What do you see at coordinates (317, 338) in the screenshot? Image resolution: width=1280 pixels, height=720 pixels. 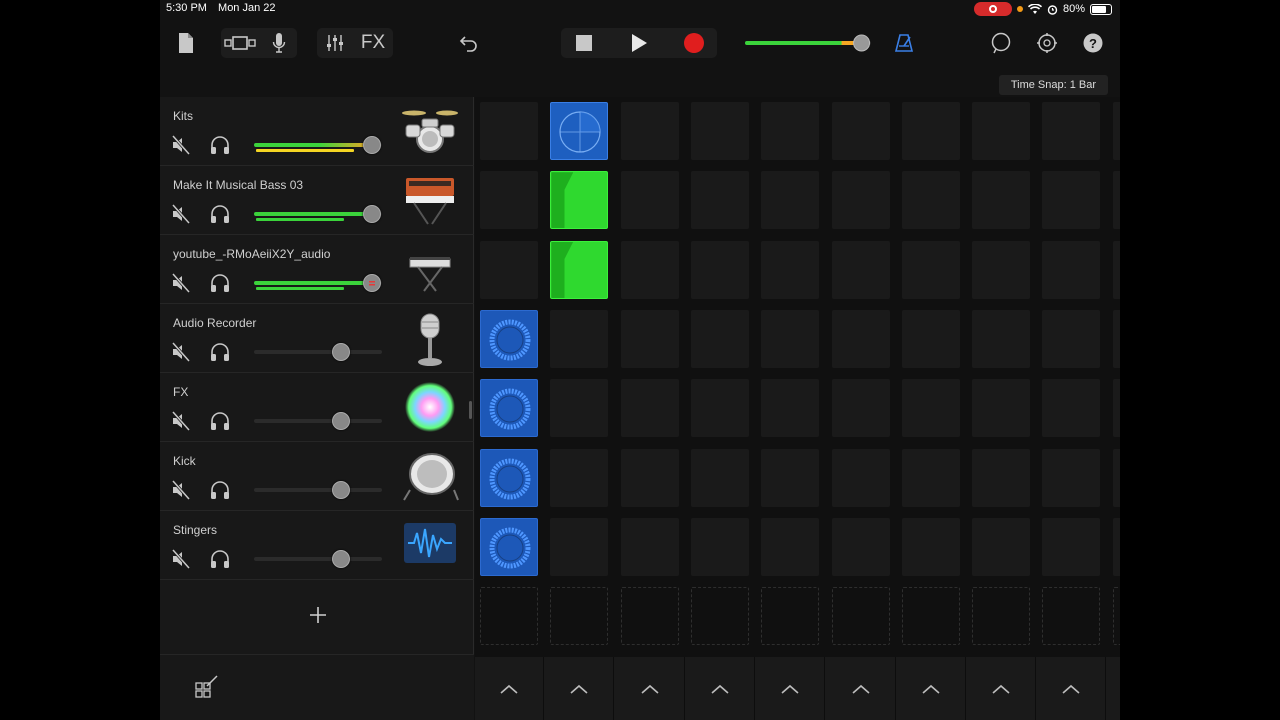 I see `track-row: Audio Recorder` at bounding box center [317, 338].